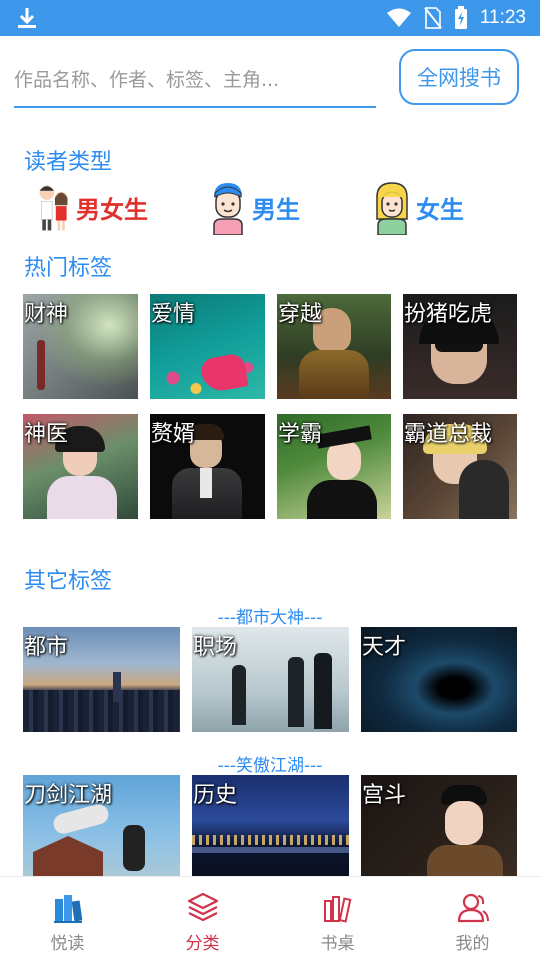 Image resolution: width=540 pixels, height=960 pixels. Describe the element at coordinates (228, 209) in the screenshot. I see `boy-icon` at that location.